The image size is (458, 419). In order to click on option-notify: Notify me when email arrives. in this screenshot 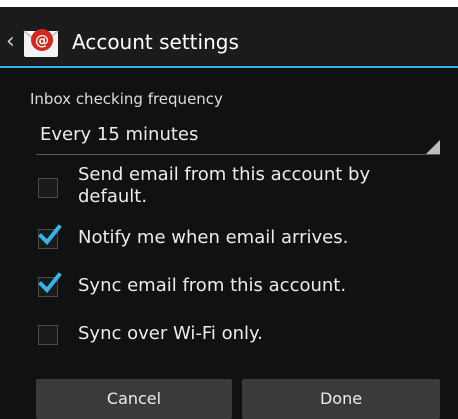, I will do `click(241, 239)`.